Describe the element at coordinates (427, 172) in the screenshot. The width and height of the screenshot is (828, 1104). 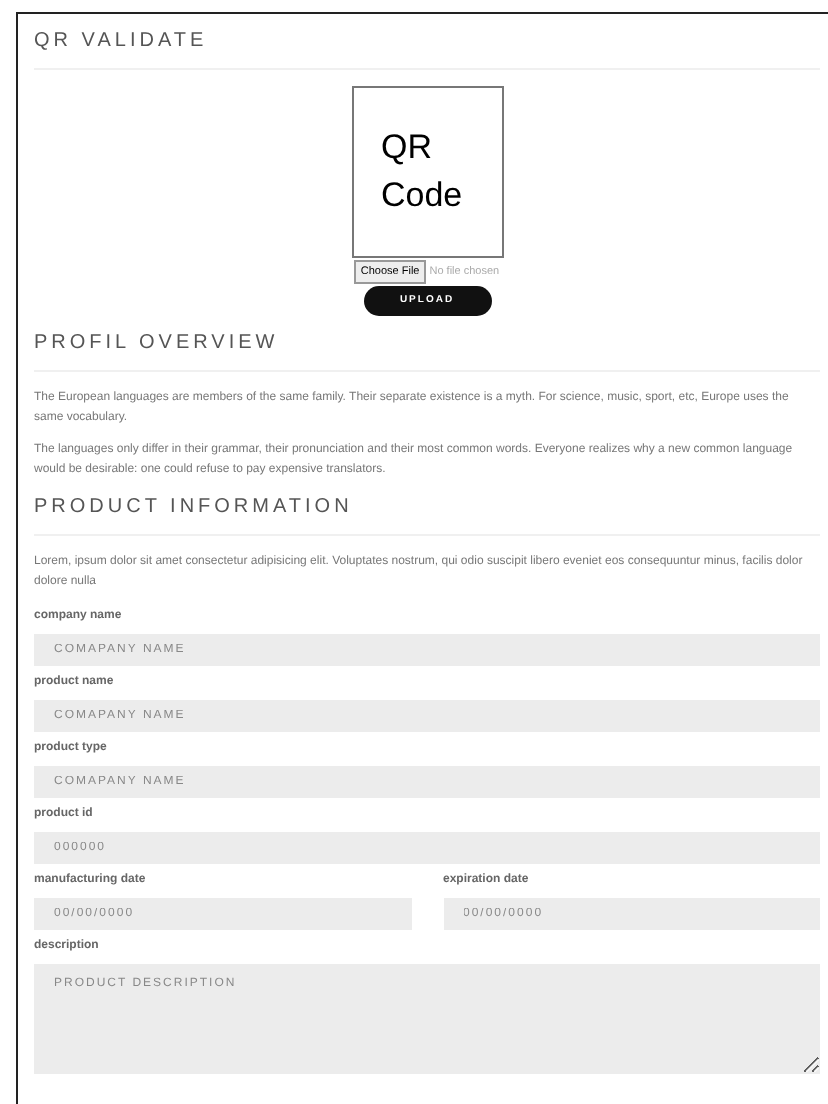
I see `qr-code-image: QR Code` at that location.